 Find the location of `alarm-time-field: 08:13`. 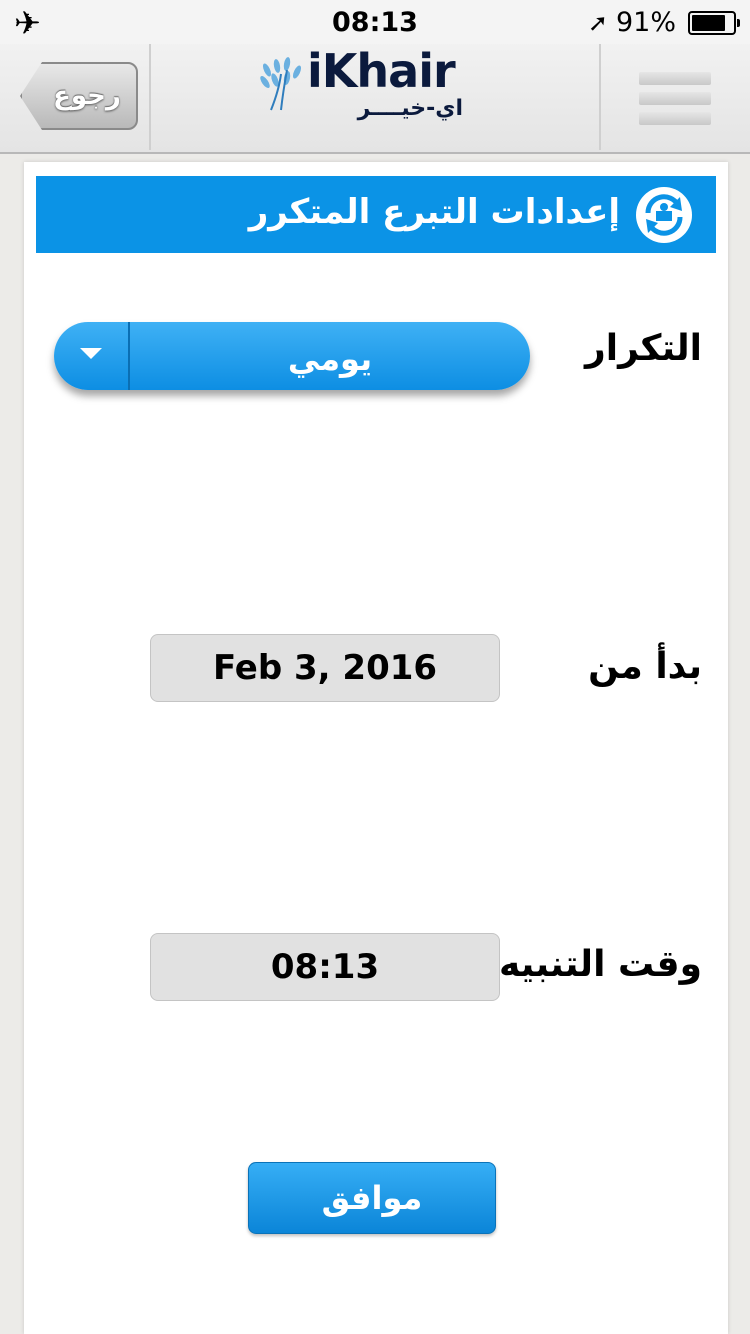

alarm-time-field: 08:13 is located at coordinates (325, 967).